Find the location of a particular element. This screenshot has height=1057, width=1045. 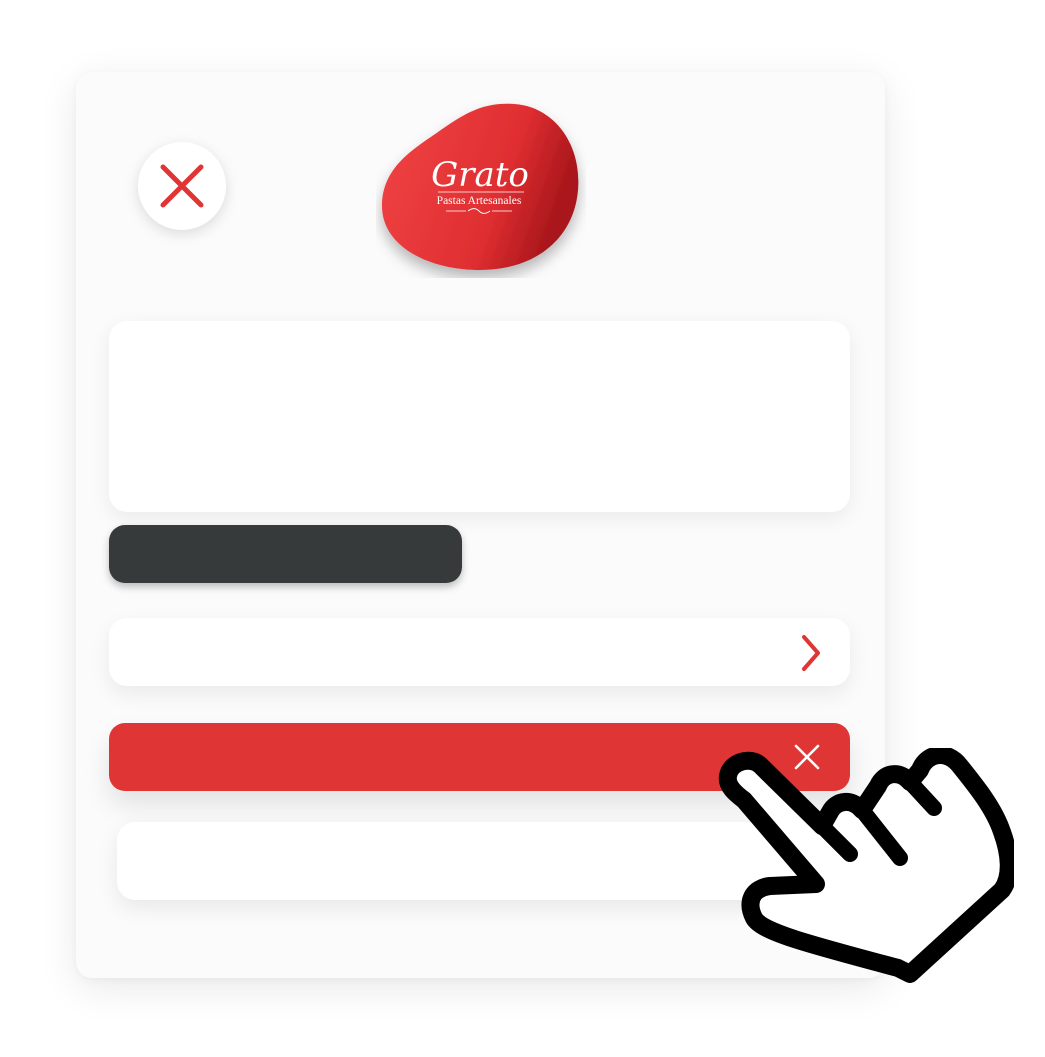

content-panel is located at coordinates (479, 416).